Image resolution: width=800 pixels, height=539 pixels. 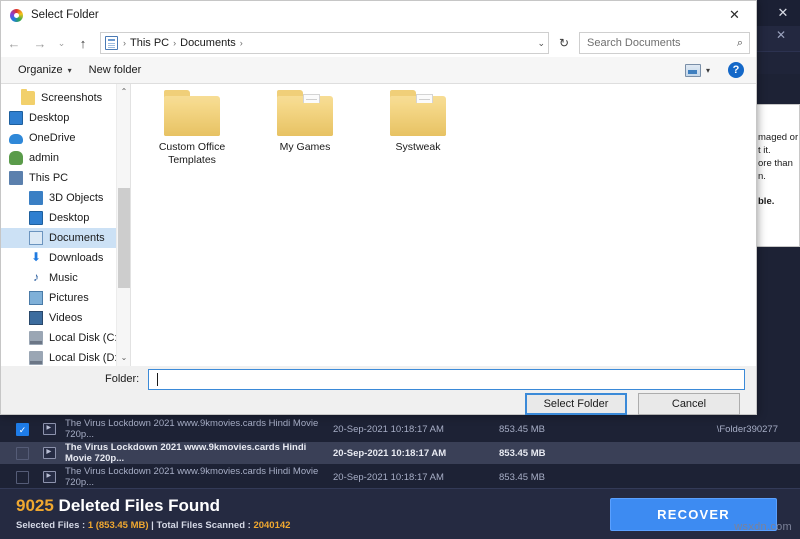 I want to click on forward-button: →, so click(x=40, y=43).